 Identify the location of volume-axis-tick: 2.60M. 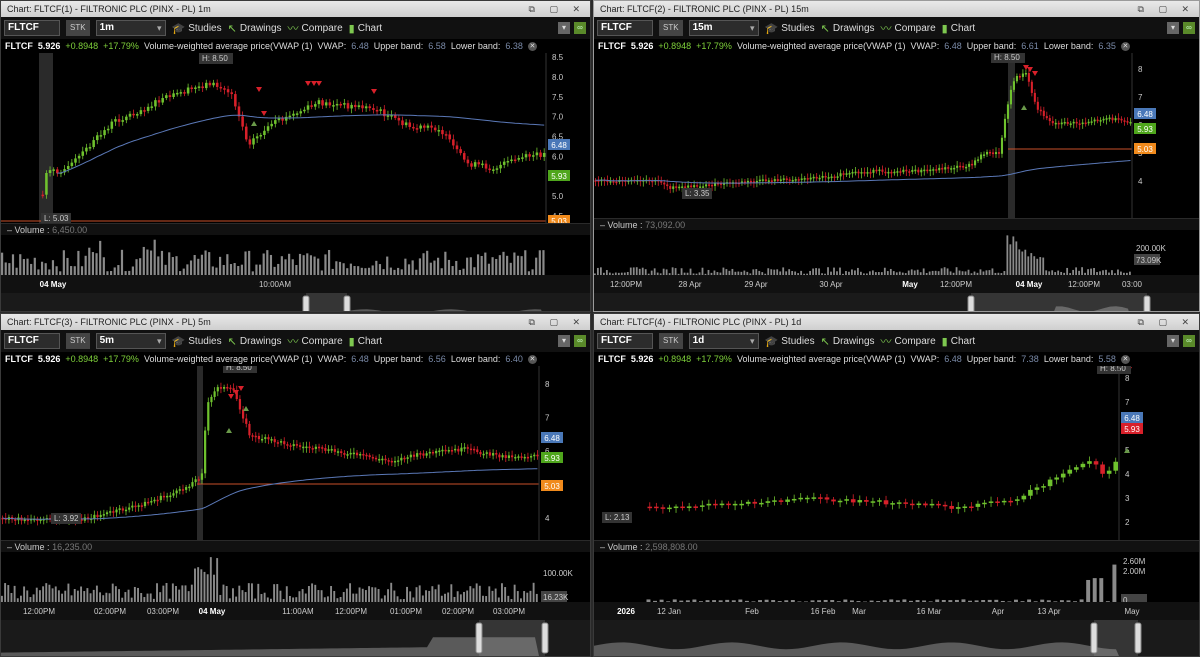
(1134, 561).